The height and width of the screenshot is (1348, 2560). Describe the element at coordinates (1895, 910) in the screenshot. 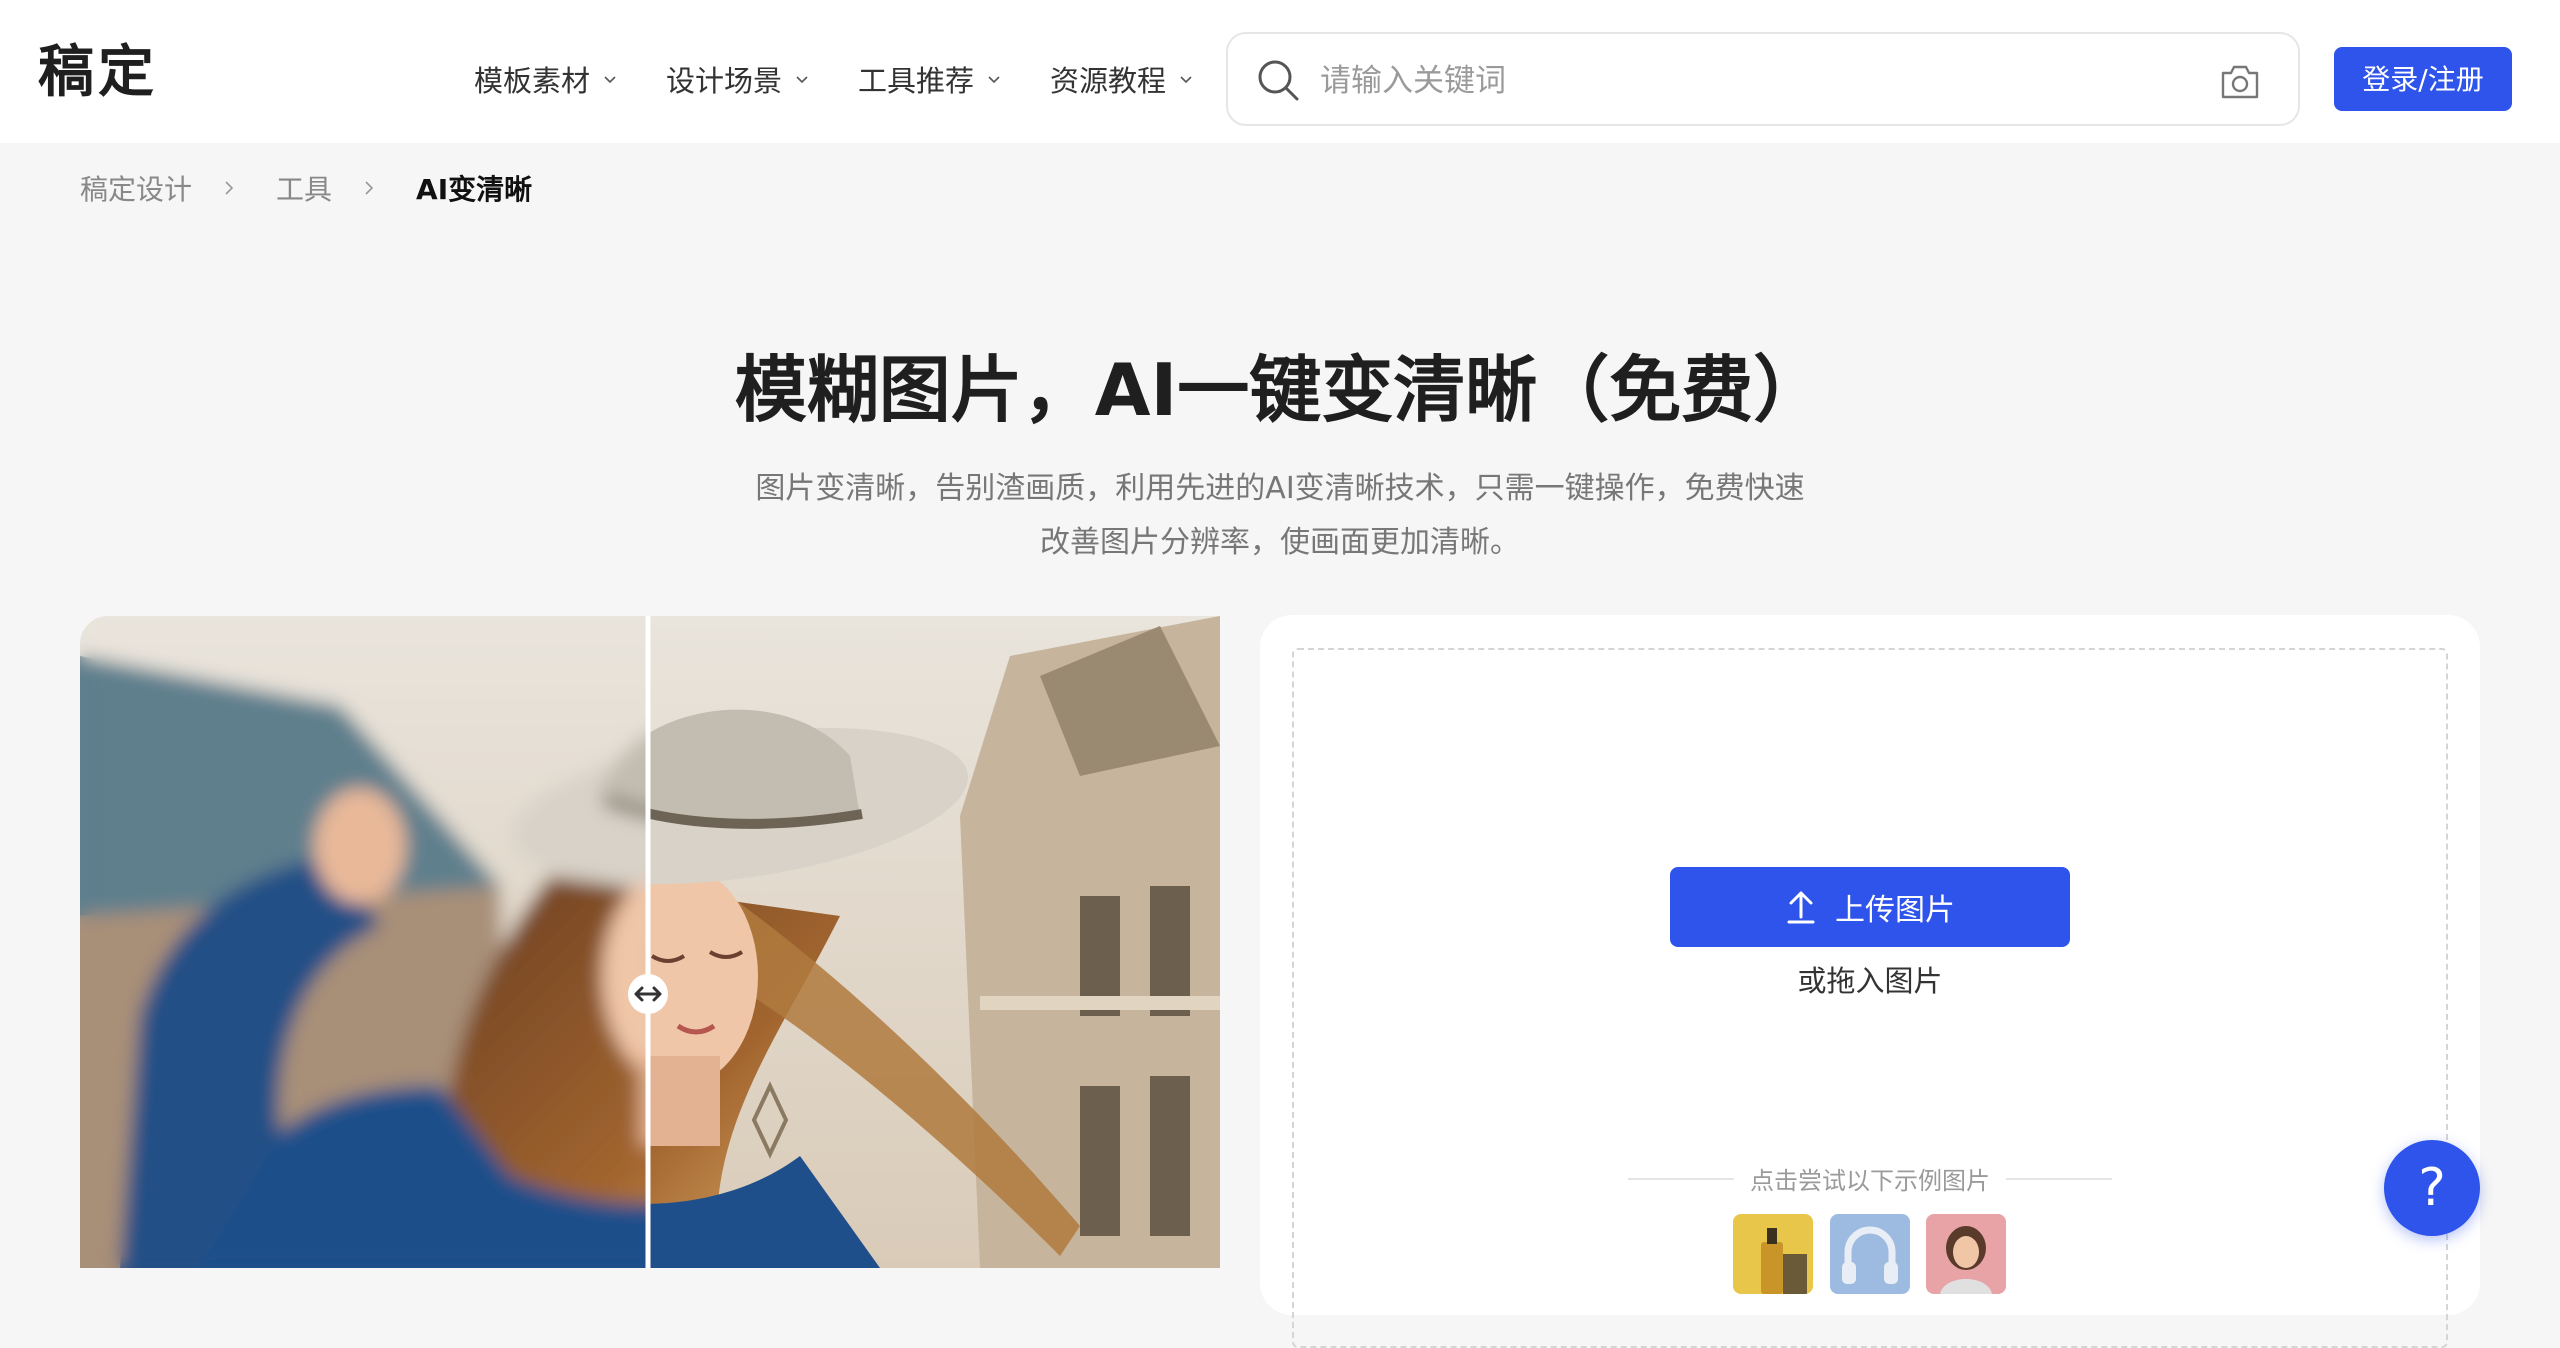

I see `upload-button-label: 上传图片` at that location.